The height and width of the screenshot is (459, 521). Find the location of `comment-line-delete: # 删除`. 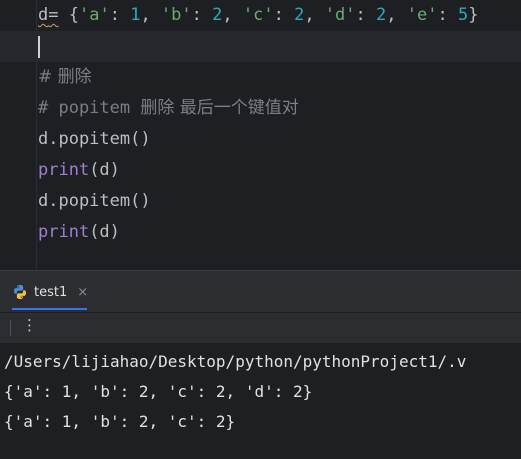

comment-line-delete: # 删除 is located at coordinates (65, 77).